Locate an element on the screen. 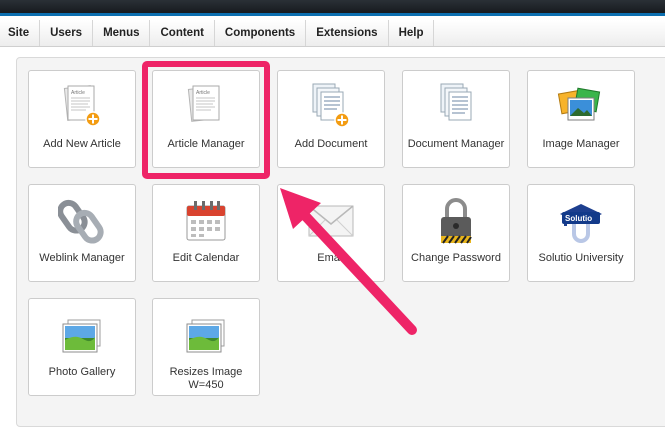 The image size is (665, 427). menu-content: Content is located at coordinates (182, 33).